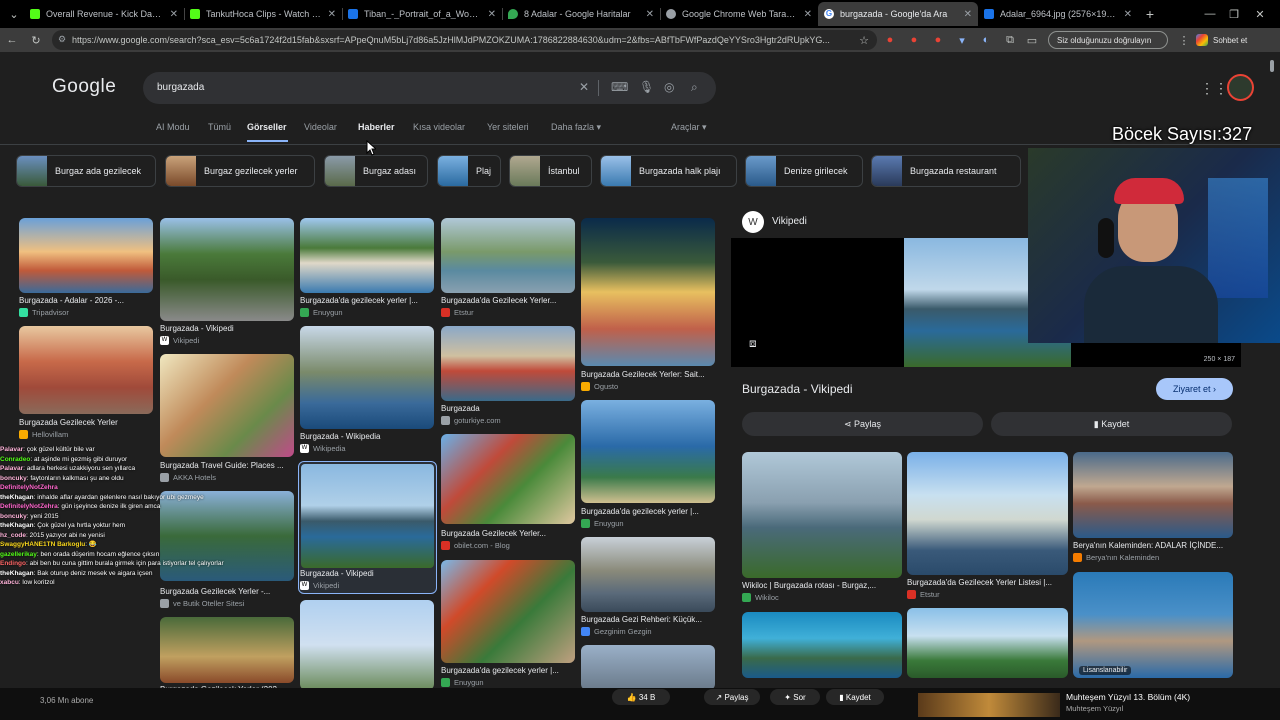 The image size is (1280, 720). I want to click on chip-plaj: Plaj, so click(469, 171).